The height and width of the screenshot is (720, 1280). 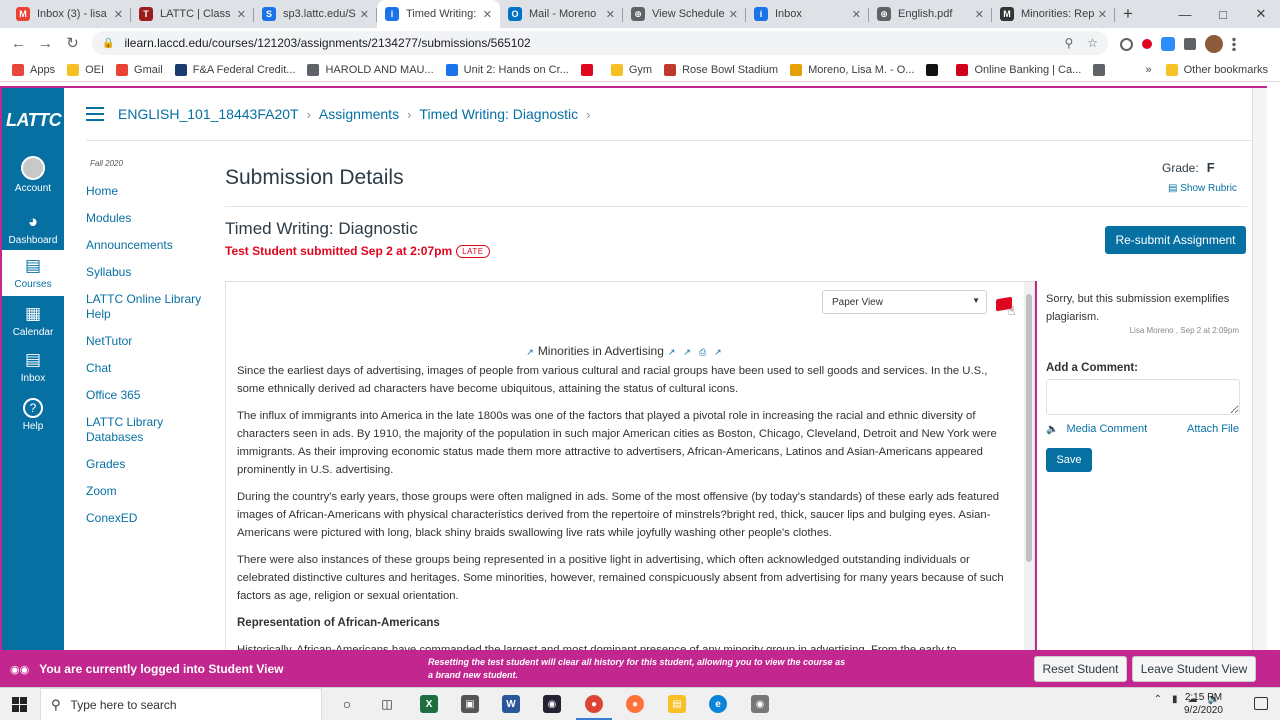 I want to click on reload-icon: ↻, so click(x=72, y=43).